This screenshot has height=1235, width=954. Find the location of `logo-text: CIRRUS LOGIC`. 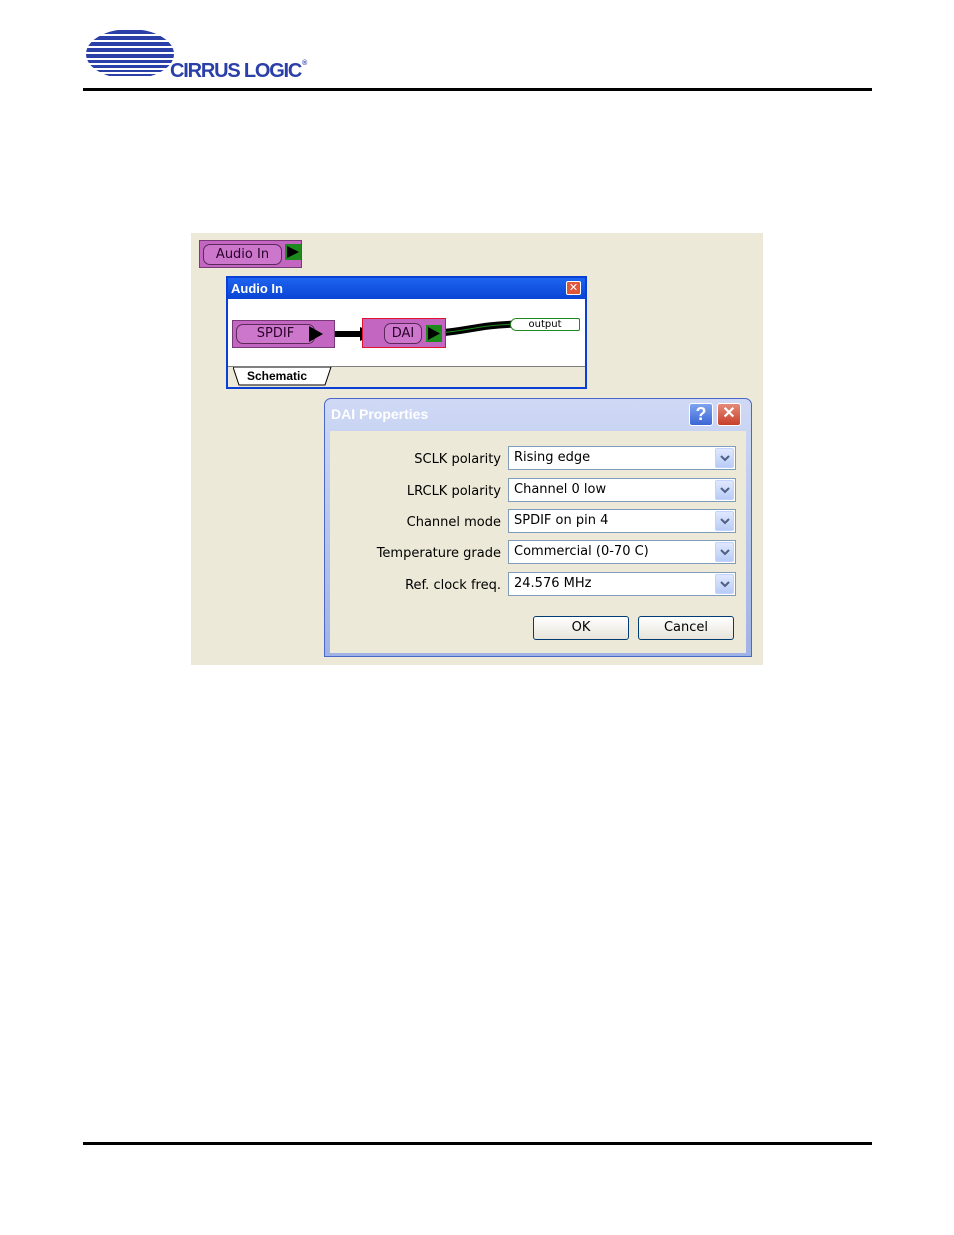

logo-text: CIRRUS LOGIC is located at coordinates (236, 71).